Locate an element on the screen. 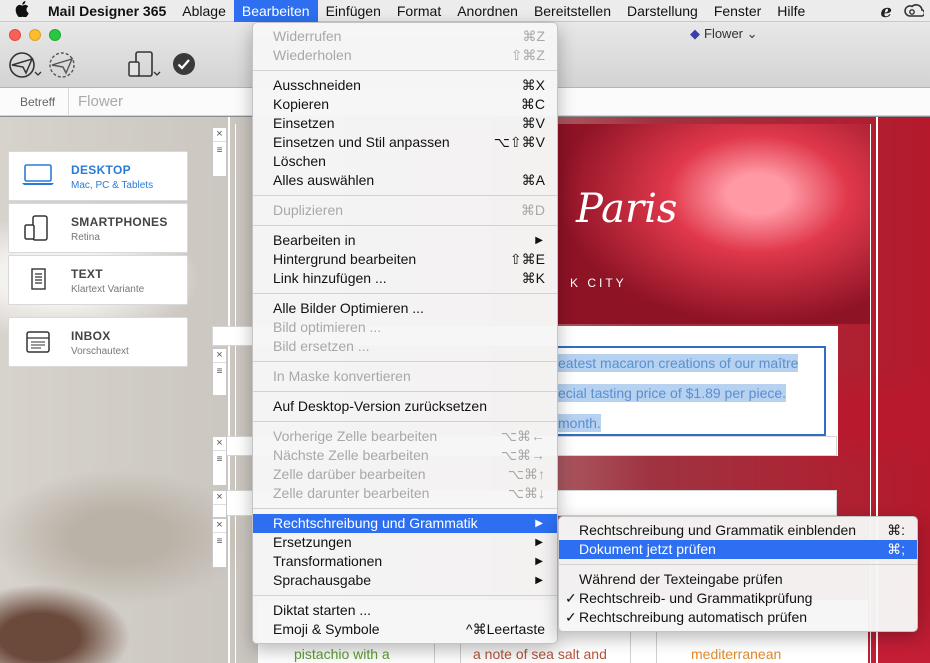  status-icons: e is located at coordinates (903, 11).